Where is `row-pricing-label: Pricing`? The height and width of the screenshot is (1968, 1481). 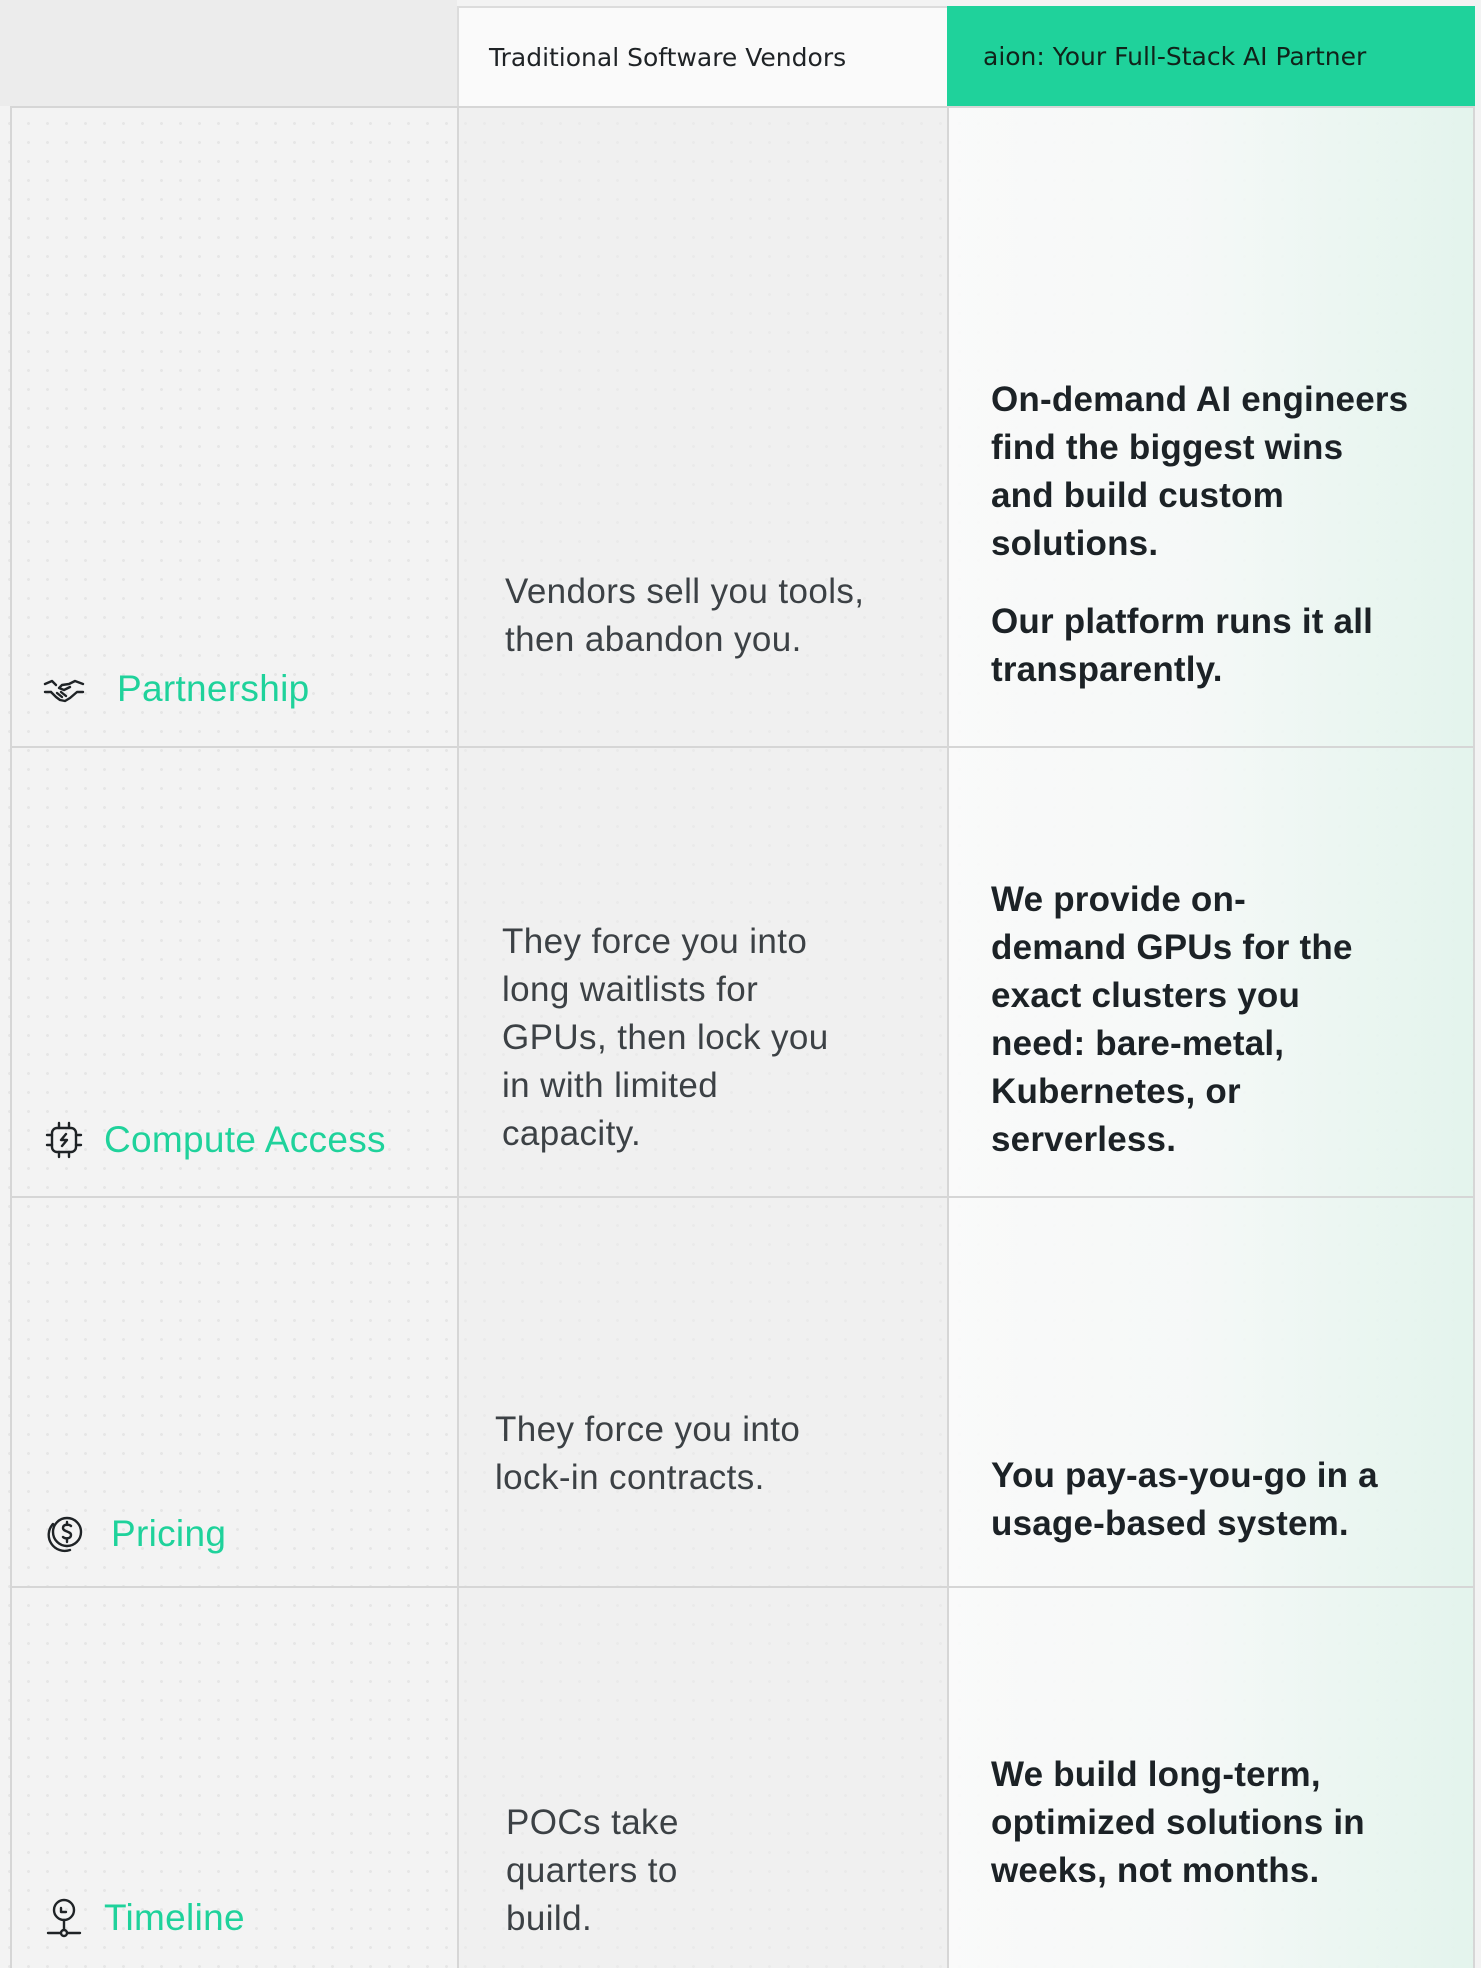
row-pricing-label: Pricing is located at coordinates (134, 1534).